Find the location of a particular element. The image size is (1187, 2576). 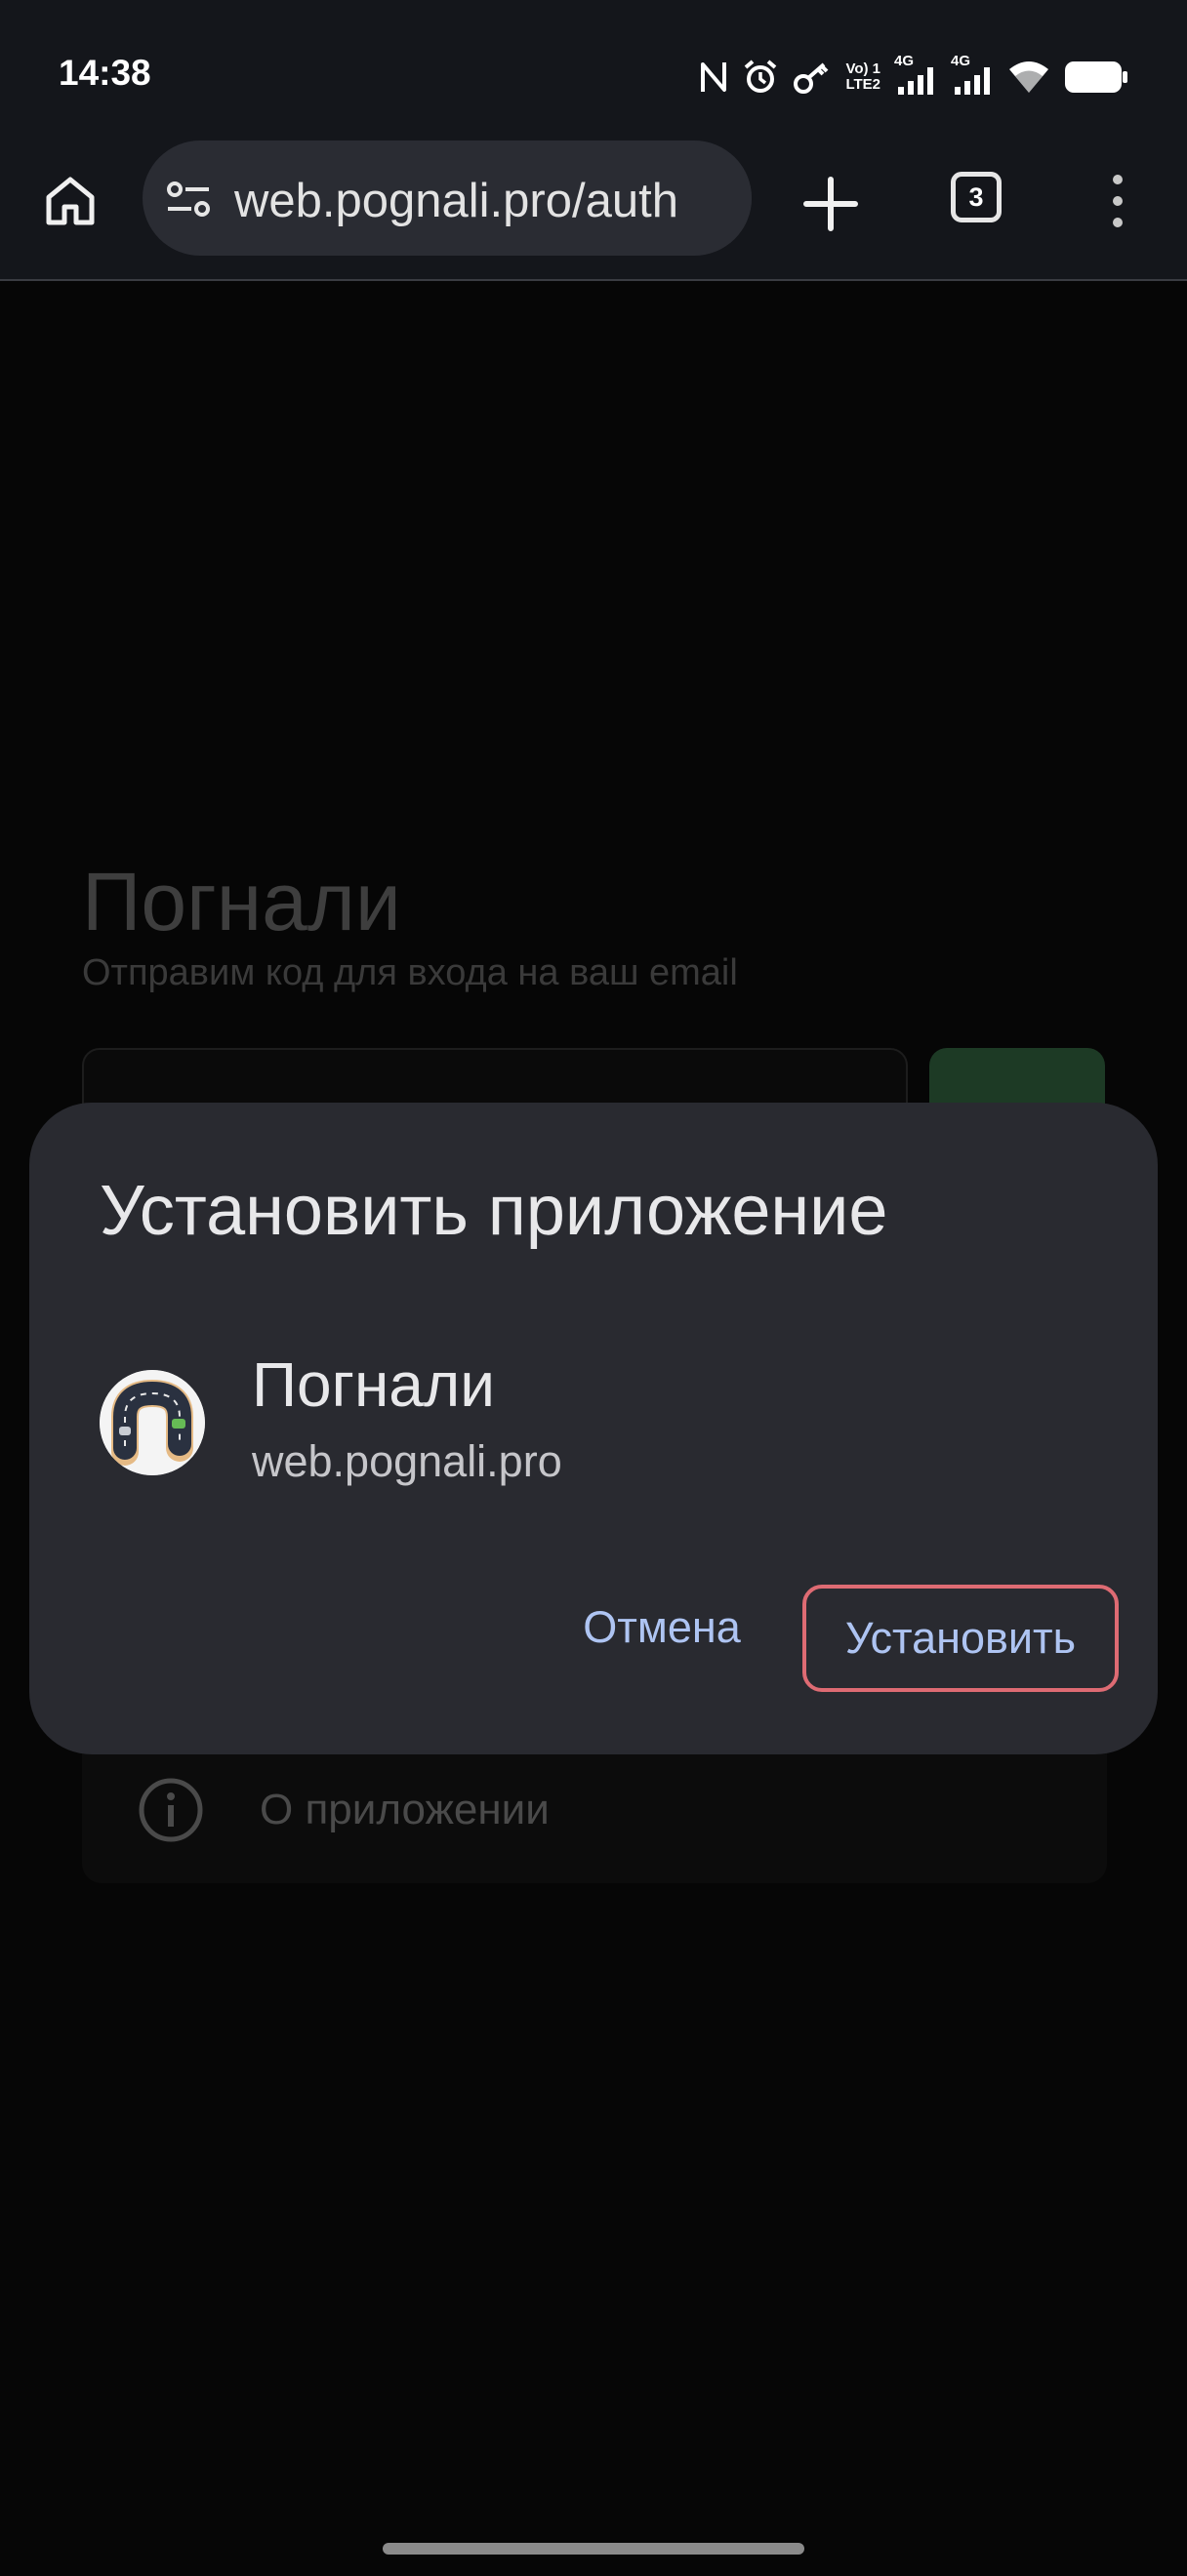

vpn-key-icon is located at coordinates (811, 78).